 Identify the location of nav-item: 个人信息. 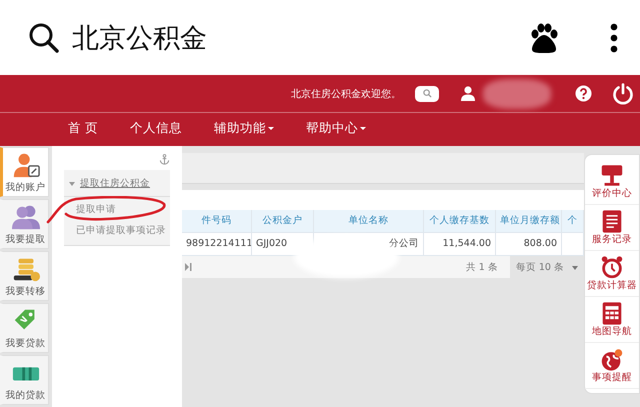
(156, 128).